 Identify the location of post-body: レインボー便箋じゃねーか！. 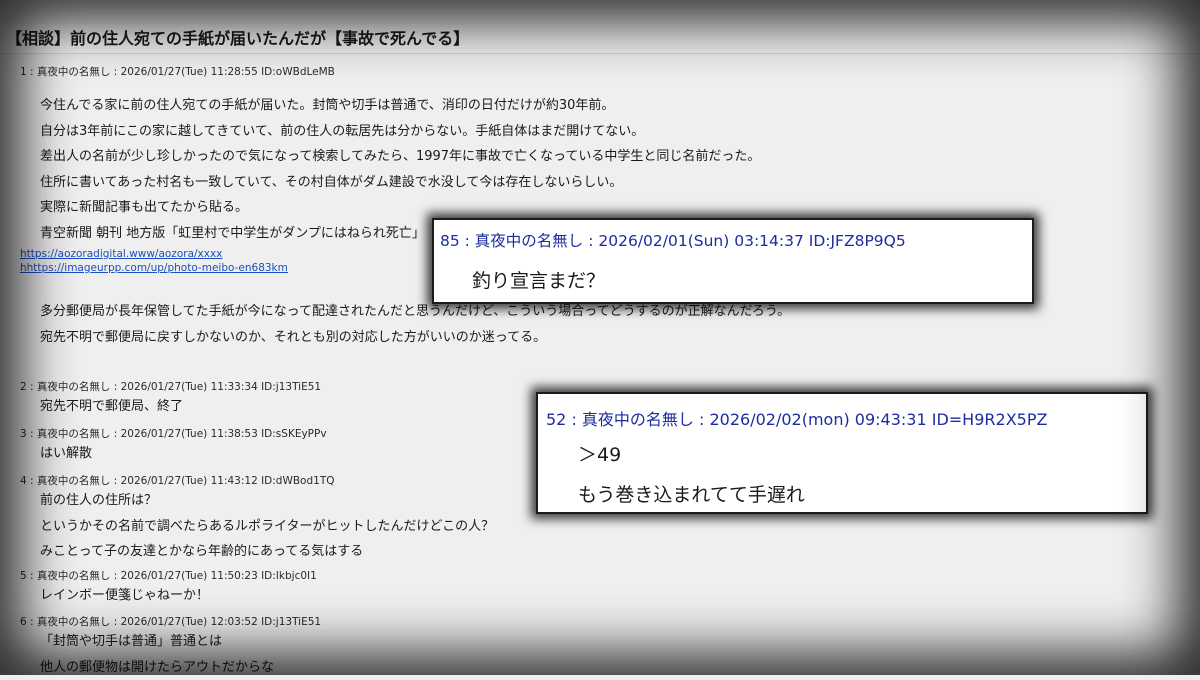
(168, 596).